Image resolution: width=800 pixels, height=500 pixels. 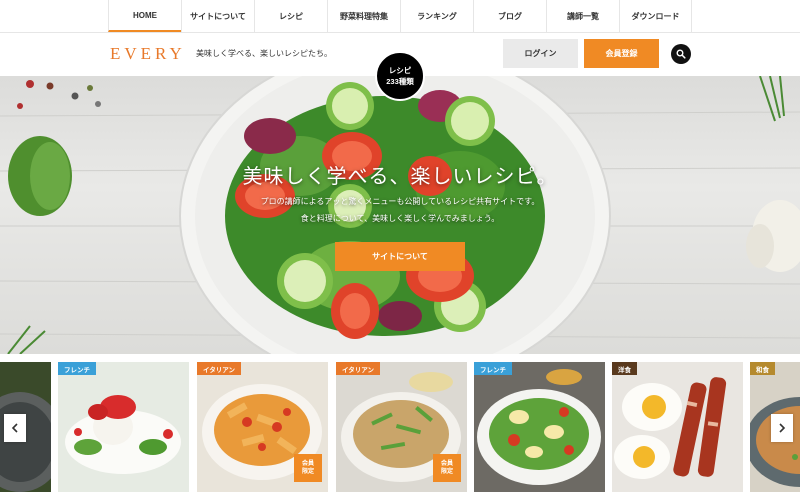 I want to click on recipe-card-1: フレンチ, so click(x=123, y=427).